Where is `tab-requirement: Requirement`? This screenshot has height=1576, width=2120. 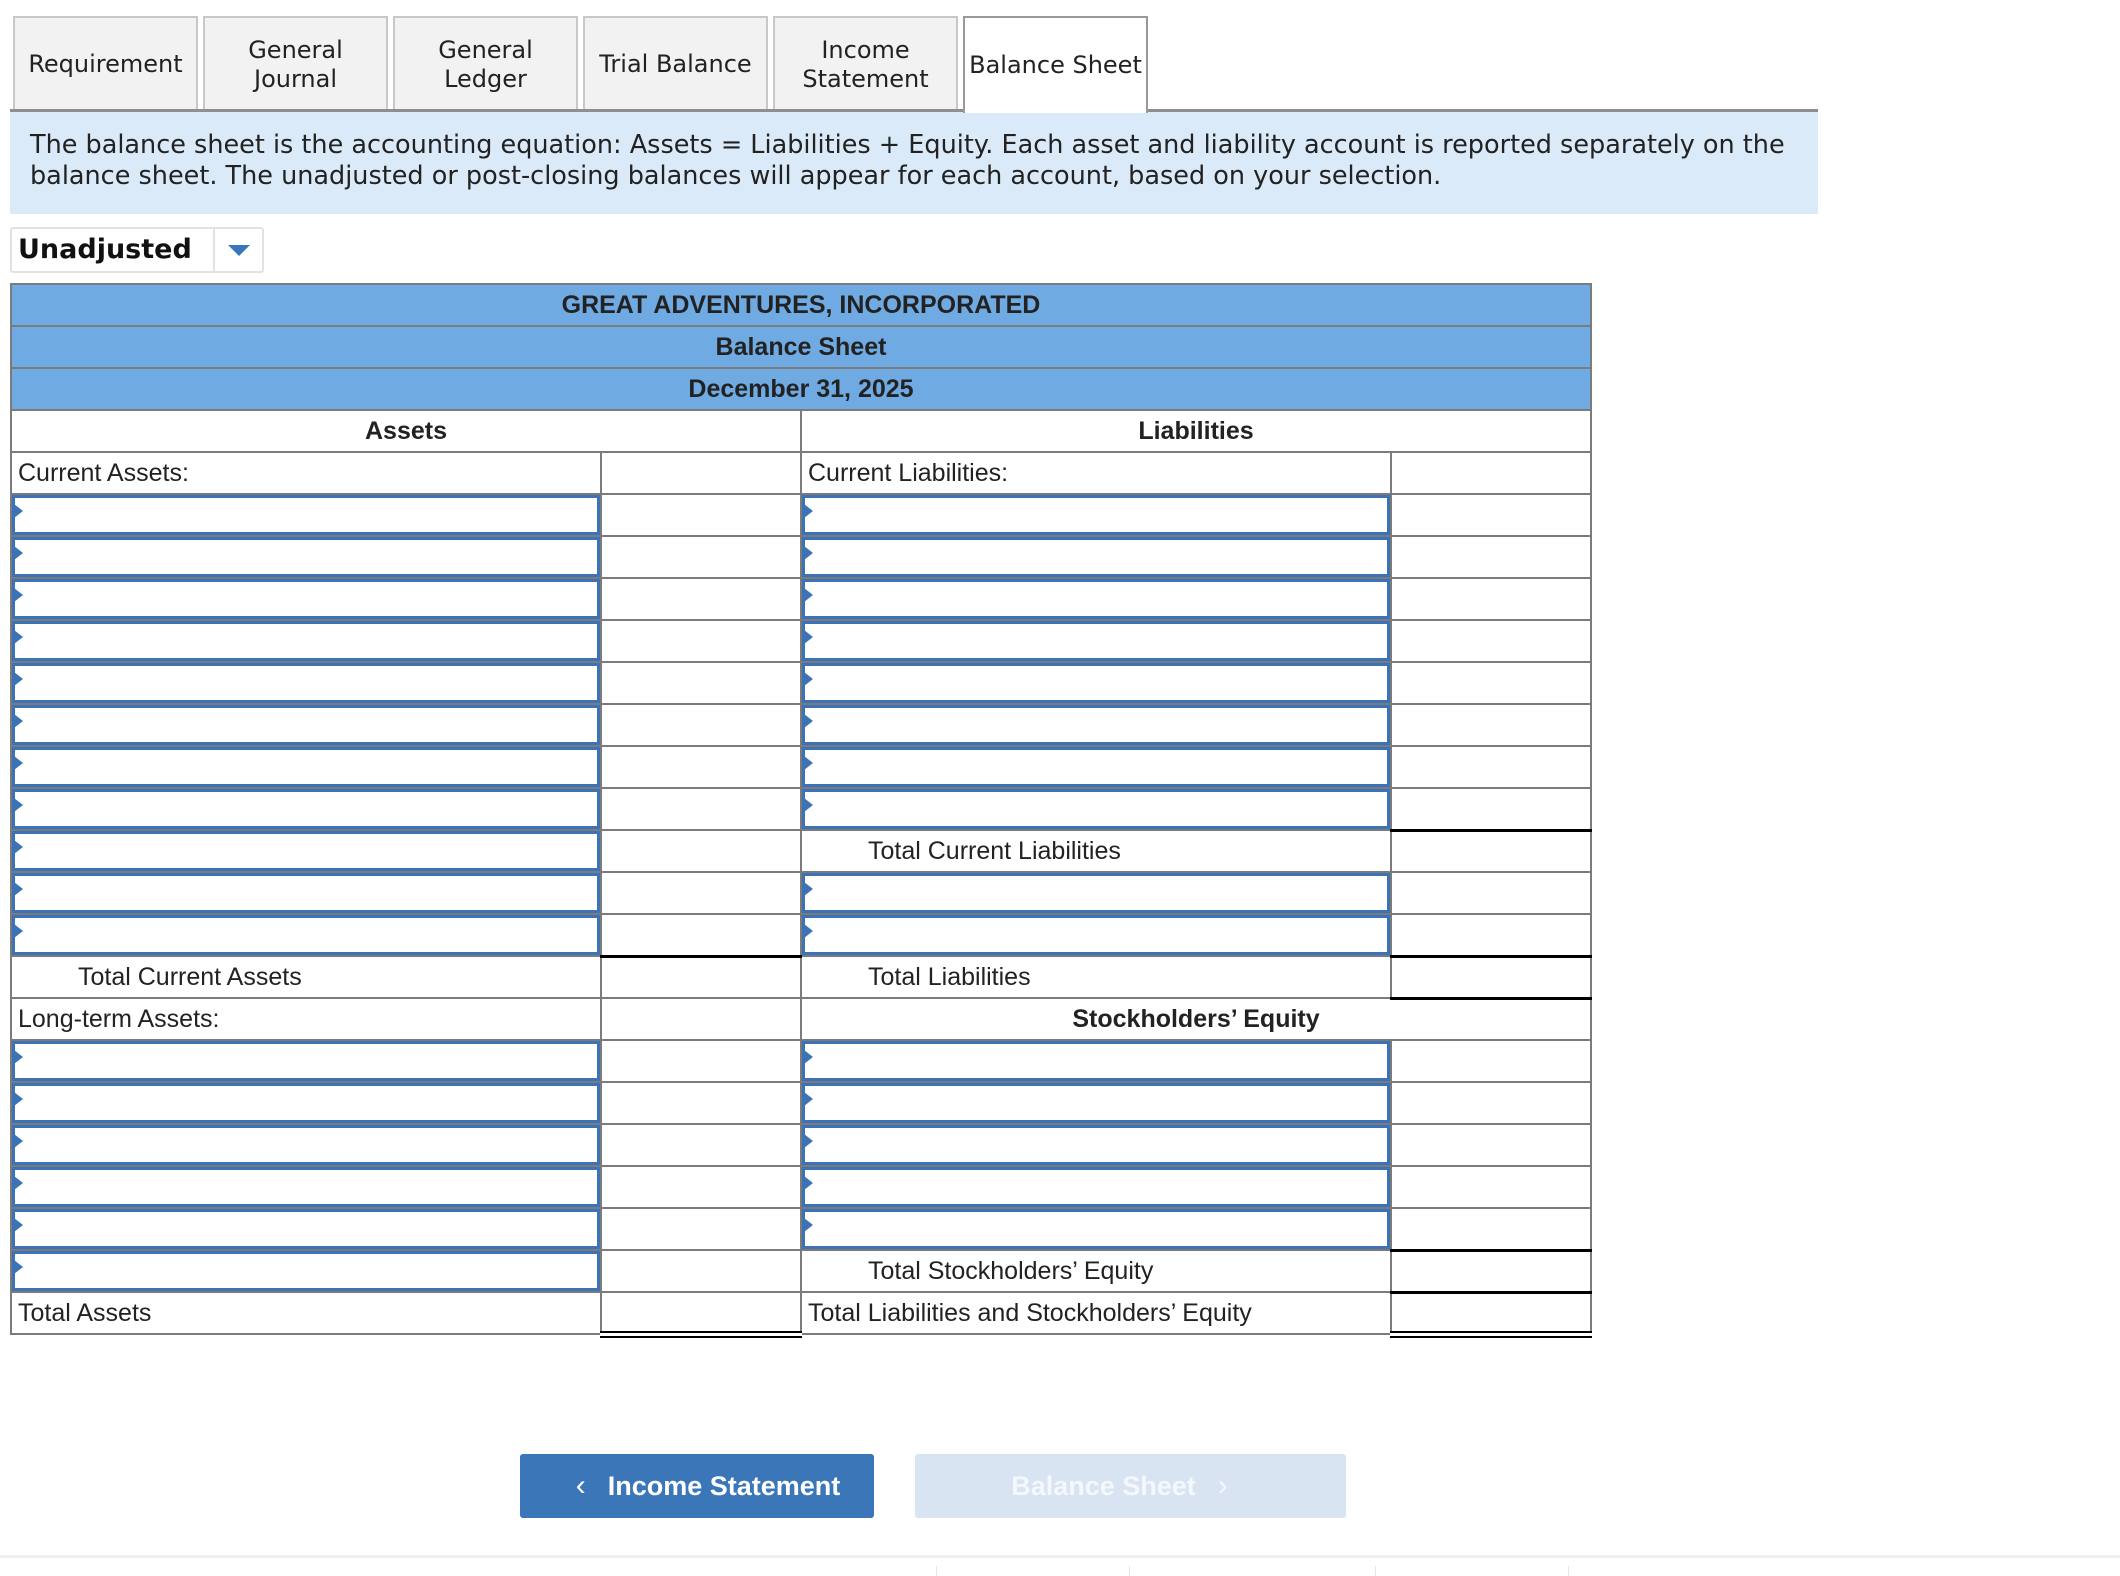 tab-requirement: Requirement is located at coordinates (105, 63).